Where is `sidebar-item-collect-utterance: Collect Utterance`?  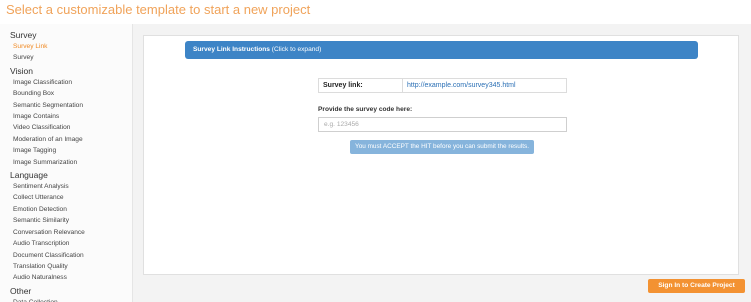
sidebar-item-collect-utterance: Collect Utterance is located at coordinates (66, 197).